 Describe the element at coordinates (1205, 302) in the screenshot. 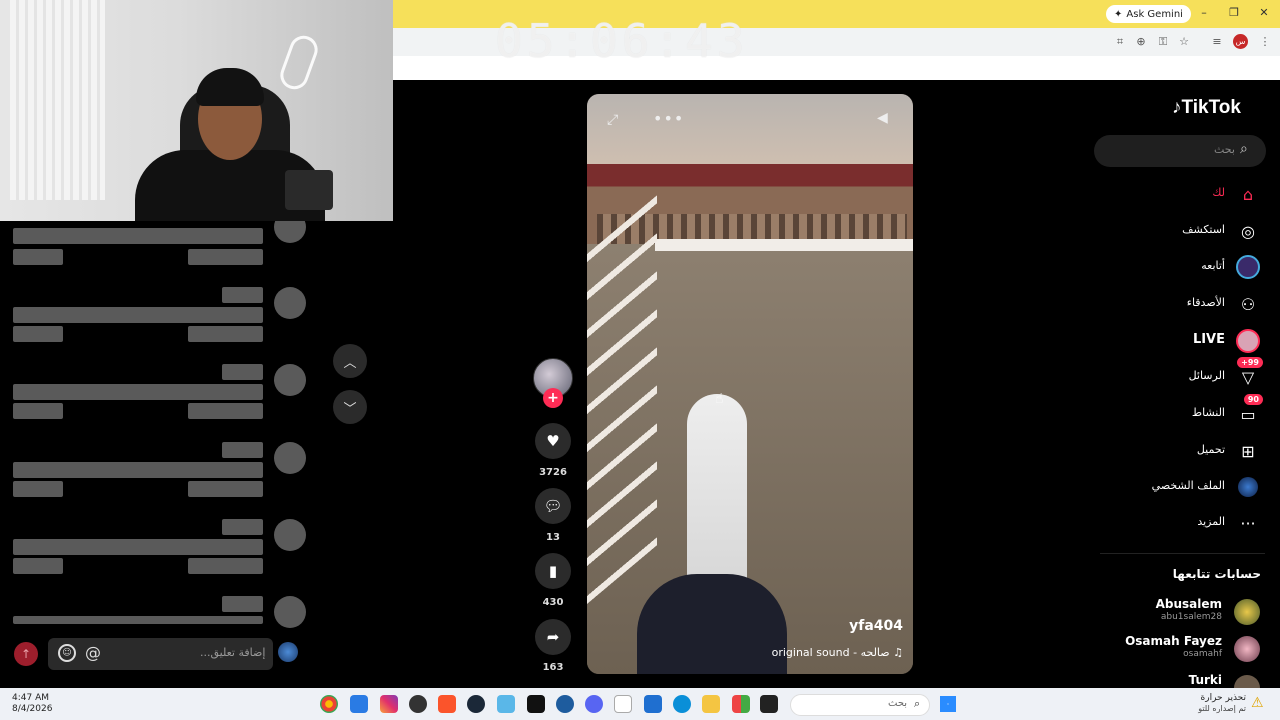

I see `nav-label: الأصدقاء` at that location.